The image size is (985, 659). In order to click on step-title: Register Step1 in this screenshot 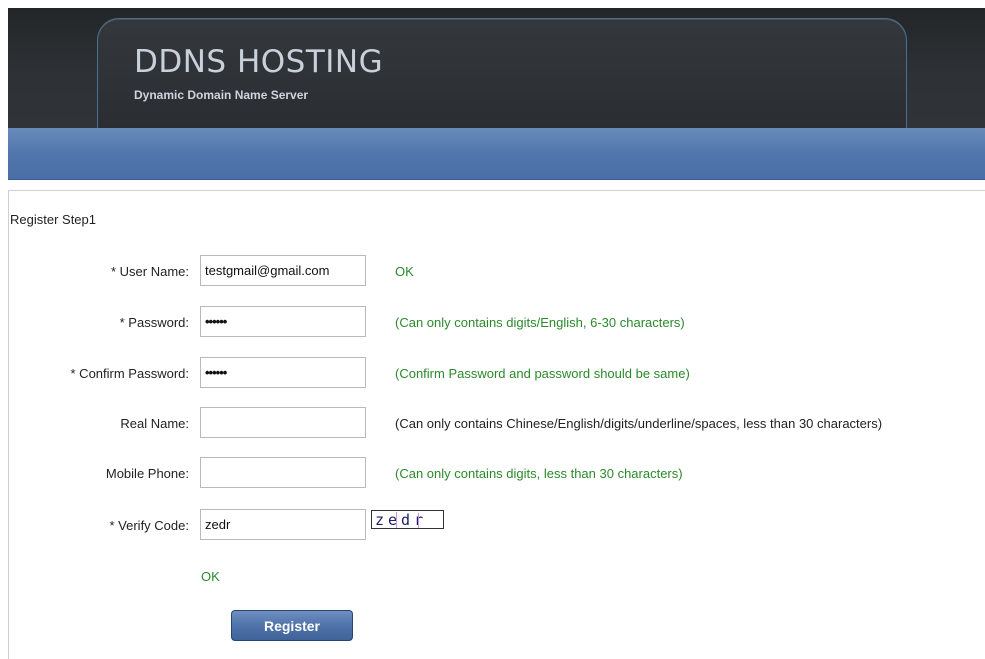, I will do `click(53, 219)`.